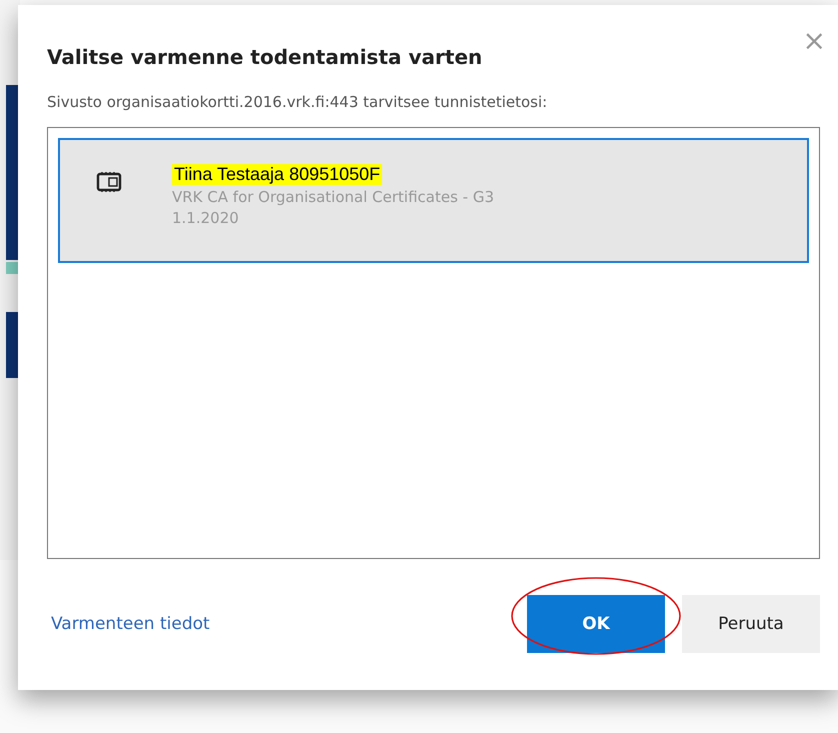 This screenshot has height=733, width=838. I want to click on certificate-issuer: VRK CA for Organisational Certificates - G3, so click(333, 197).